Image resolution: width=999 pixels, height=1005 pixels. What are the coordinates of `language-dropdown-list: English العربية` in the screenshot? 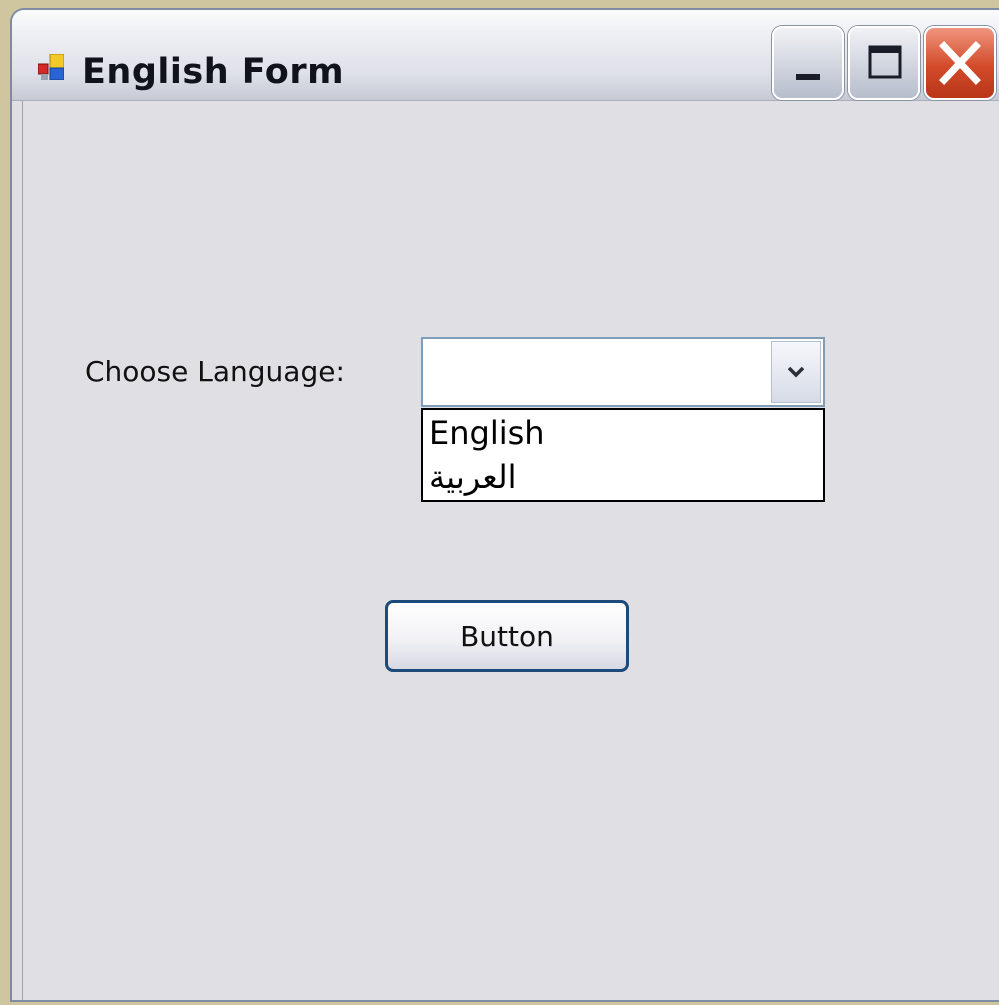 It's located at (623, 455).